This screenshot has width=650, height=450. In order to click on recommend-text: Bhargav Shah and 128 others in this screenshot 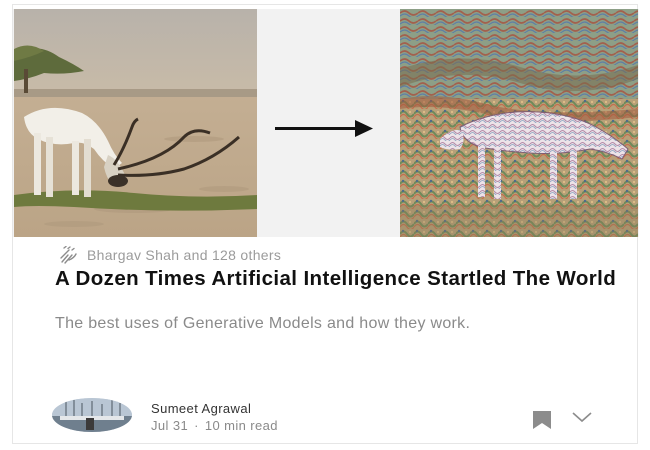, I will do `click(184, 255)`.